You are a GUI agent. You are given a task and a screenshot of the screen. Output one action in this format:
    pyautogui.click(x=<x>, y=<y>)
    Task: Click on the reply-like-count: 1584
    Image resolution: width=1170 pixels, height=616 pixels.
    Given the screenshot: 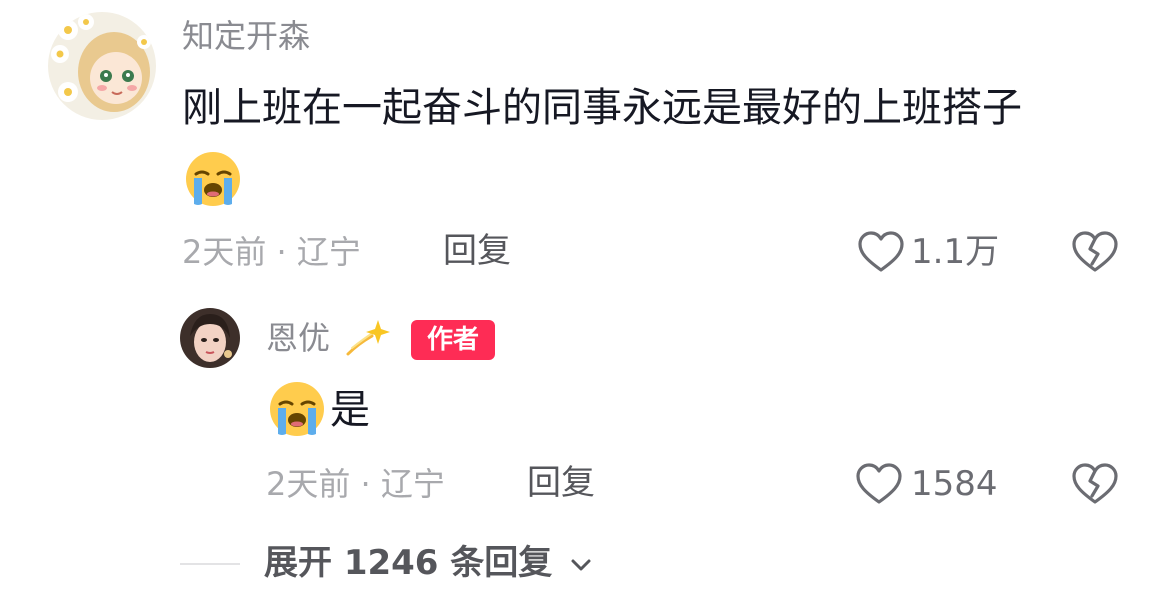 What is the action you would take?
    pyautogui.click(x=954, y=484)
    